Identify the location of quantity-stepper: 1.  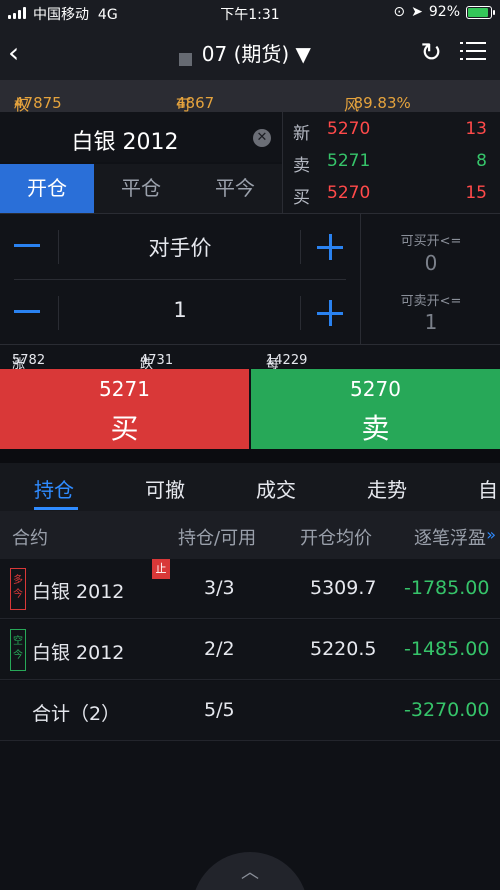
(180, 312).